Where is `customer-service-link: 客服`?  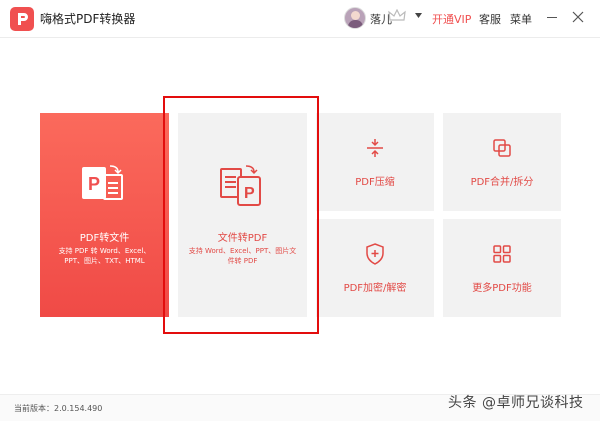
customer-service-link: 客服 is located at coordinates (490, 19).